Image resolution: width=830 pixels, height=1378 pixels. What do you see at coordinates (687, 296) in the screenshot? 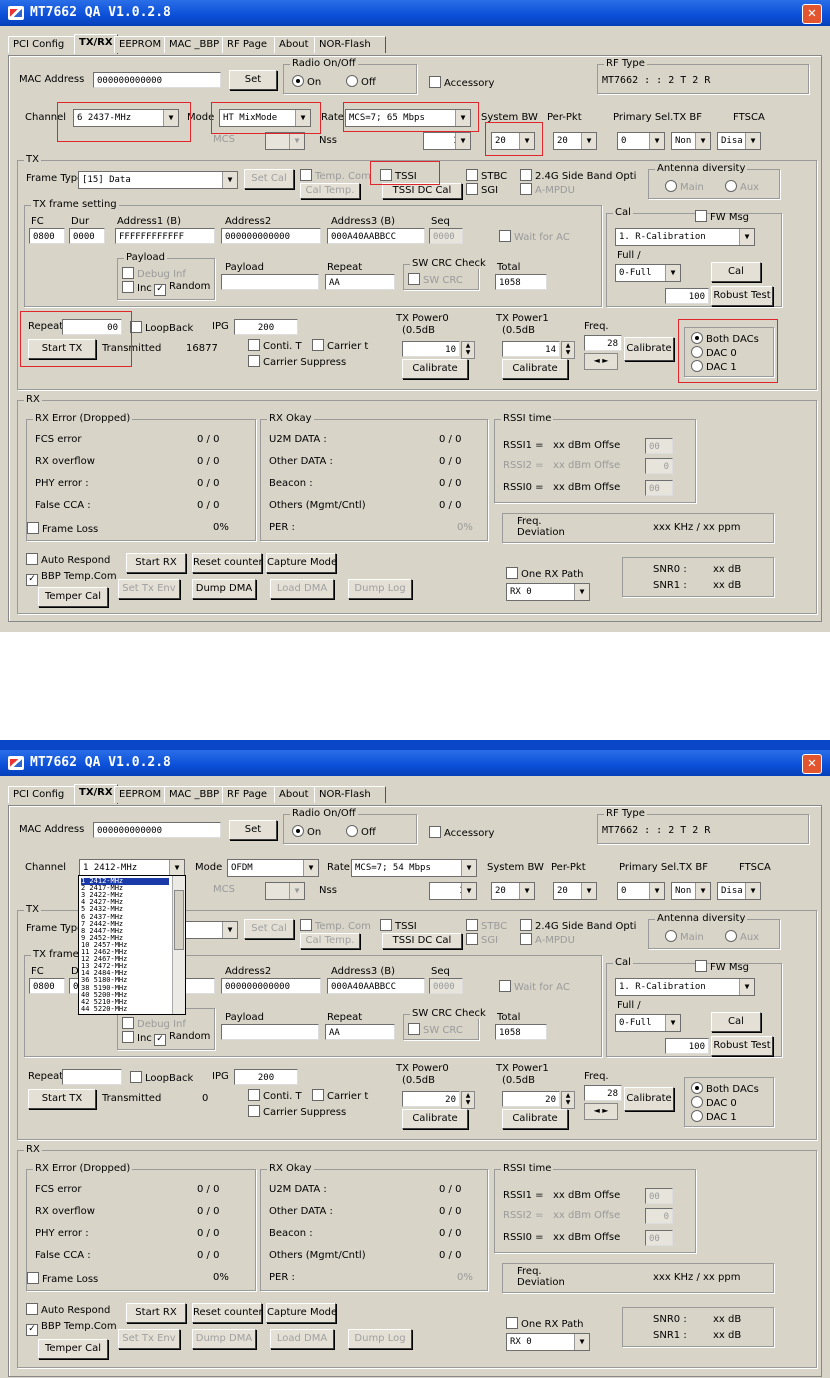
I see `robust-count-input: 100` at bounding box center [687, 296].